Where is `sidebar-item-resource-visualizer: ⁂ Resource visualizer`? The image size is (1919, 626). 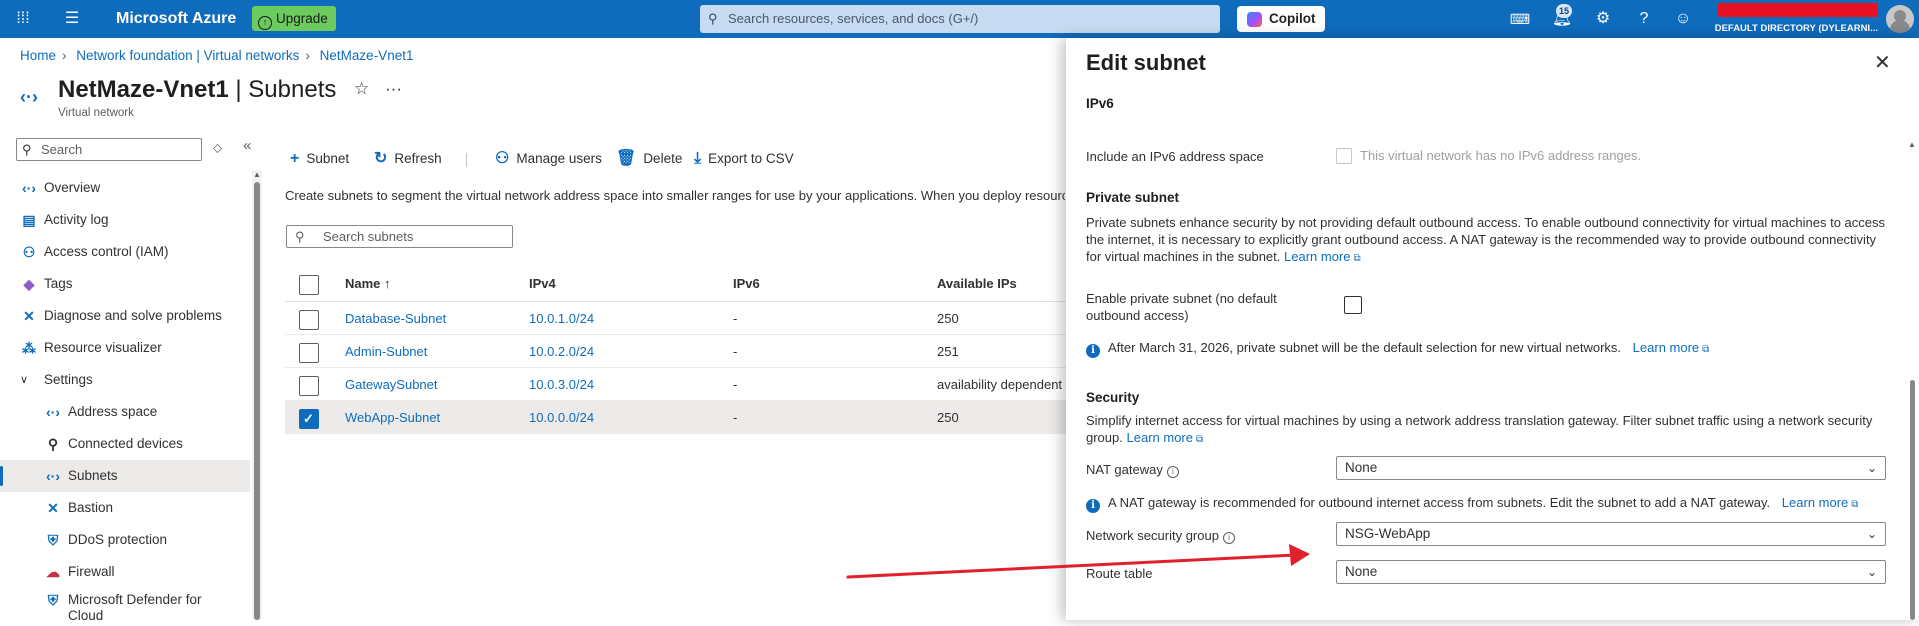
sidebar-item-resource-visualizer: ⁂ Resource visualizer is located at coordinates (125, 348).